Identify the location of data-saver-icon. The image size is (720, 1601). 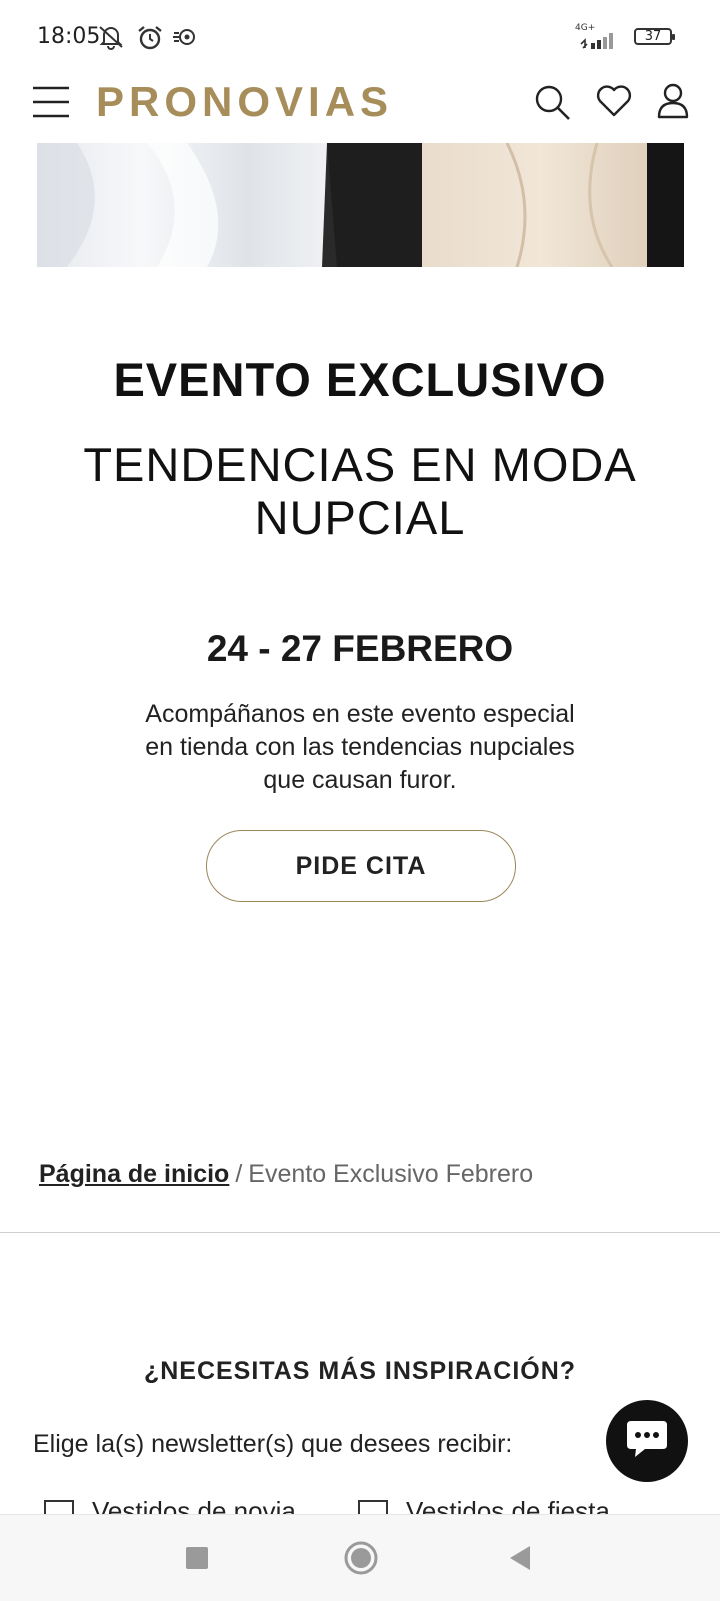
(185, 39).